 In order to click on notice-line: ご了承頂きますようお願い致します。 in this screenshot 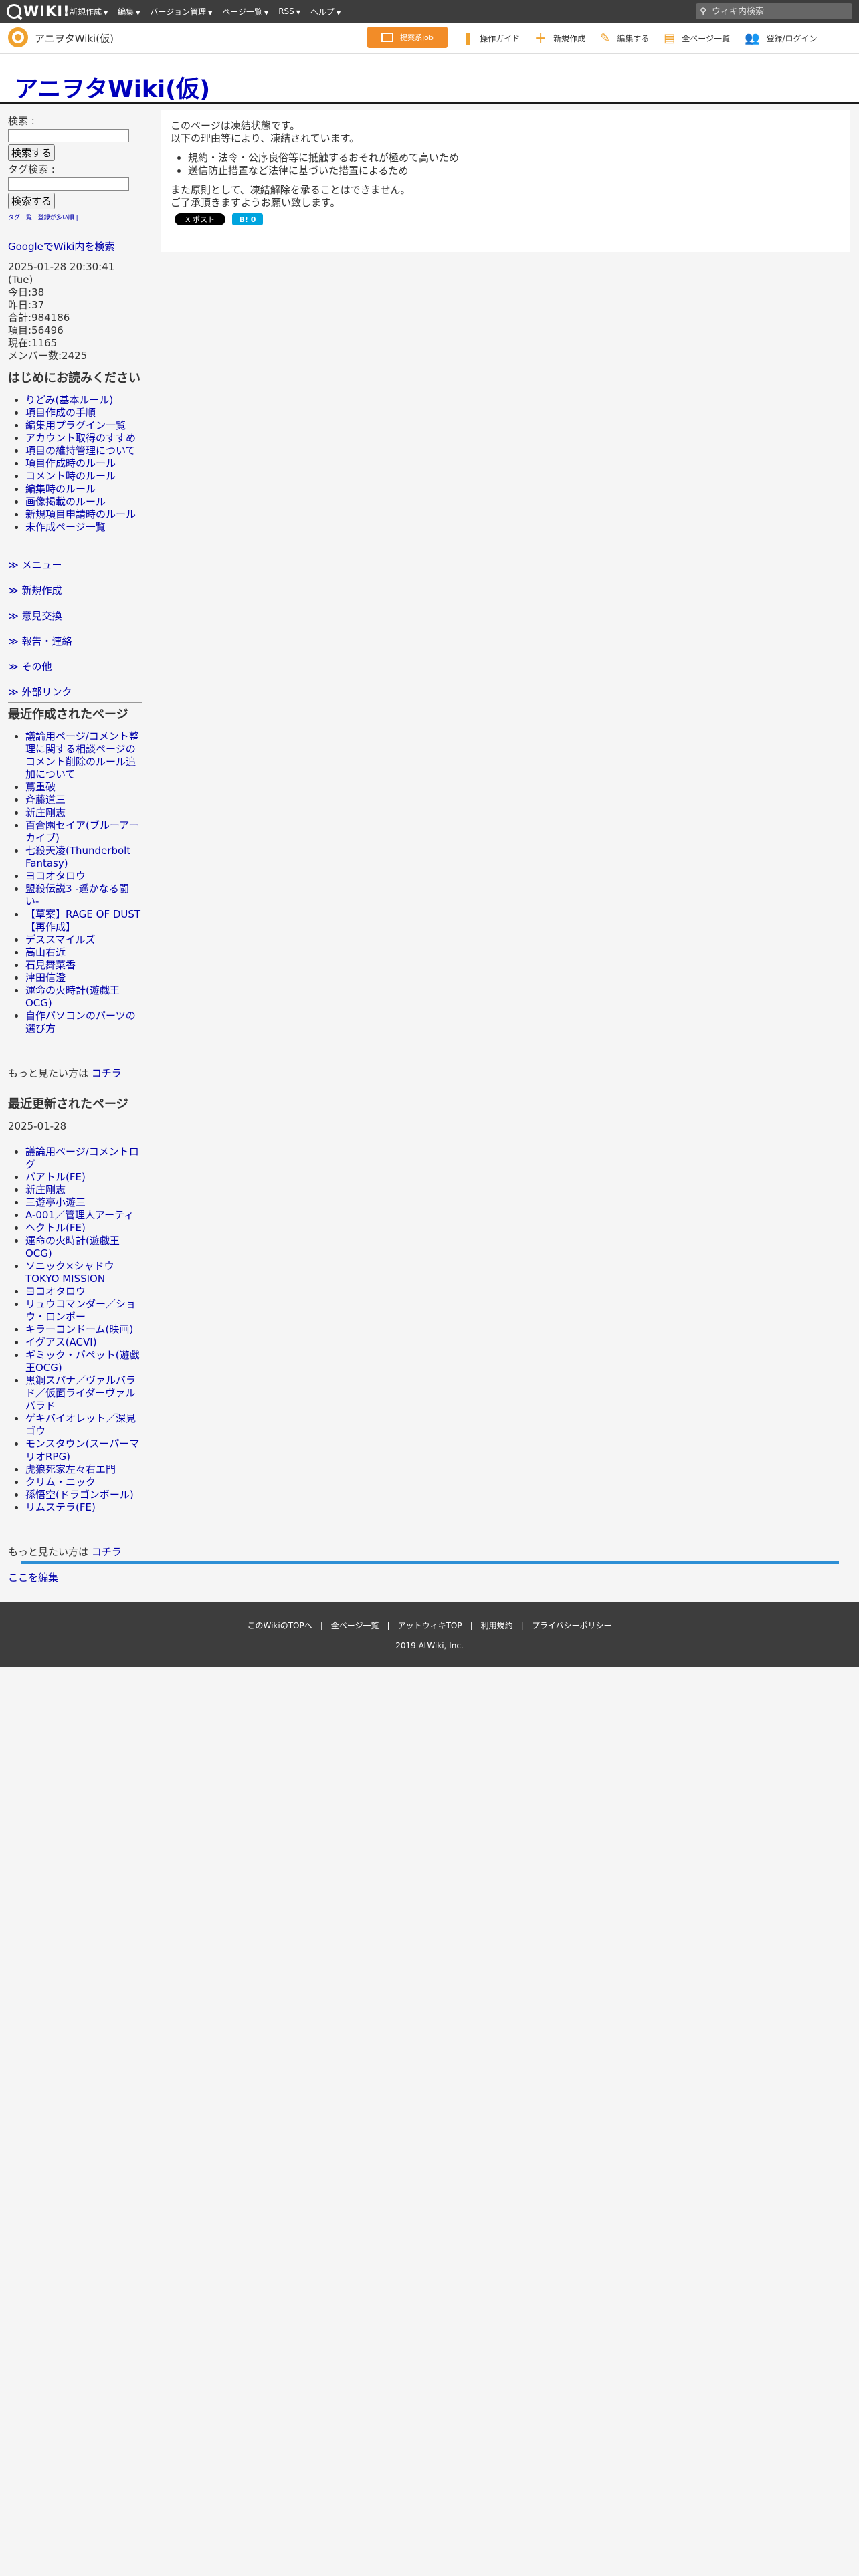, I will do `click(256, 203)`.